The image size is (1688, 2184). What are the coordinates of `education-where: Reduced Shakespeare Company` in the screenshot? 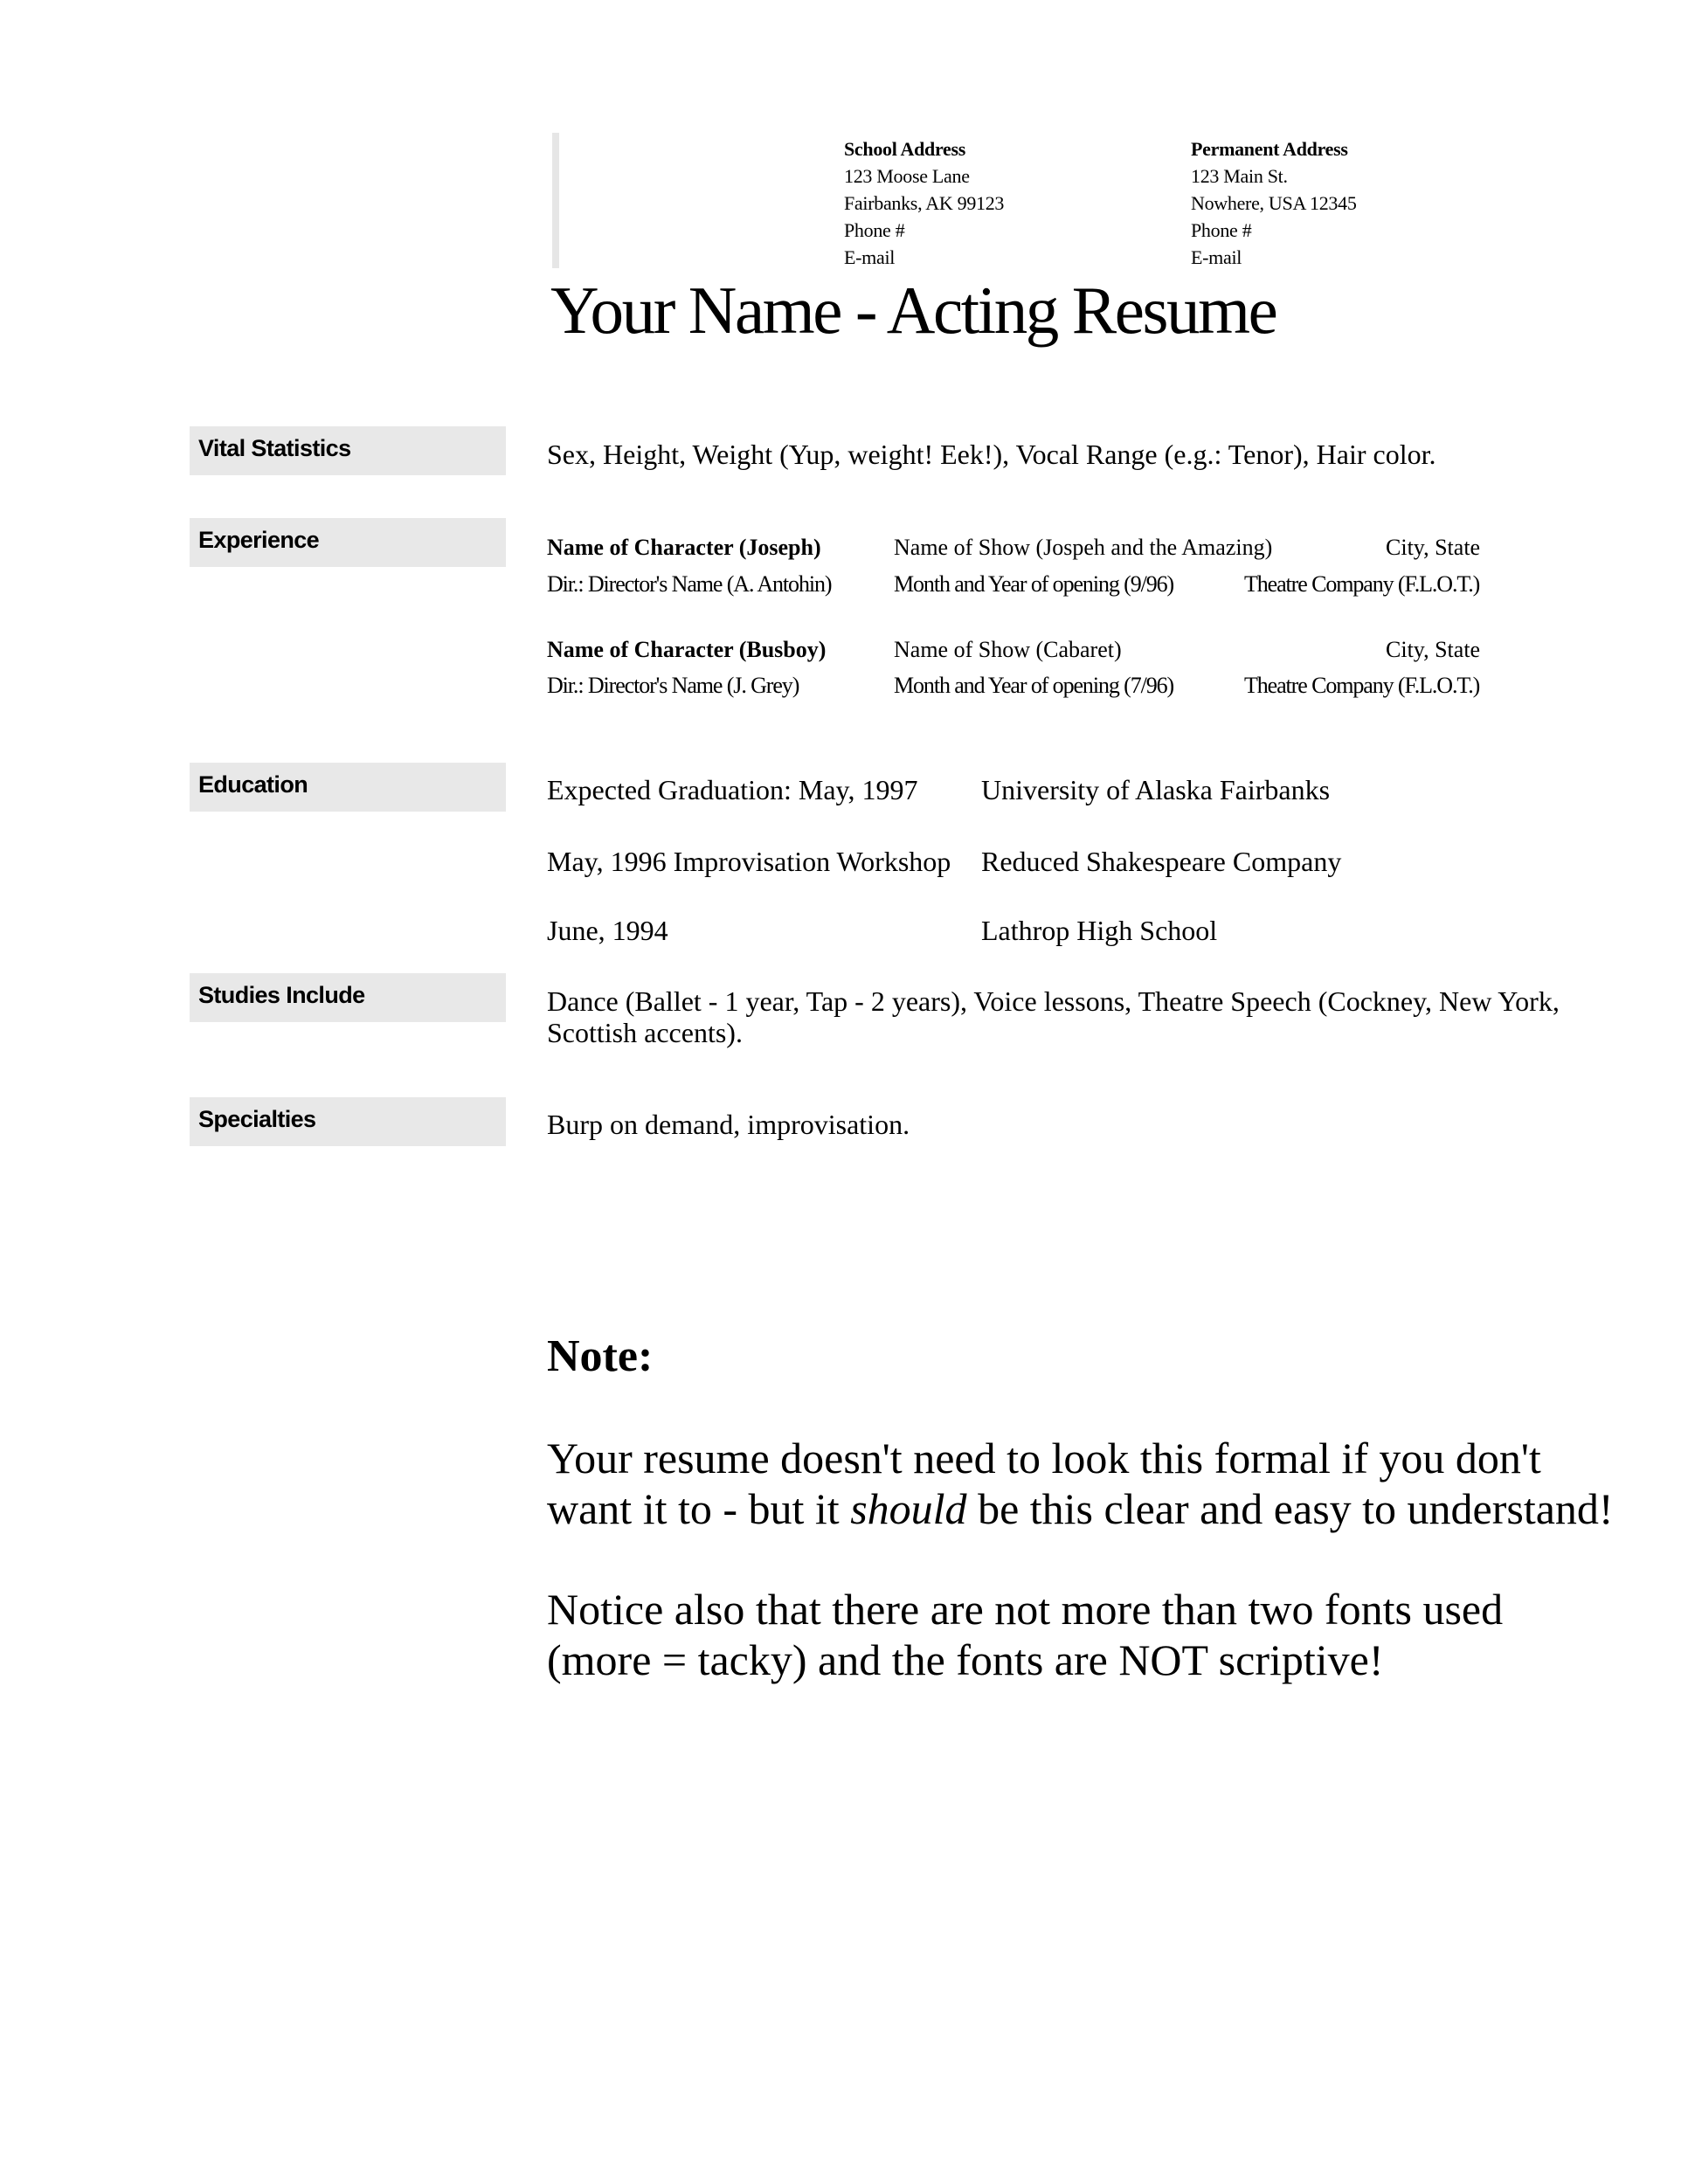 It's located at (1161, 861).